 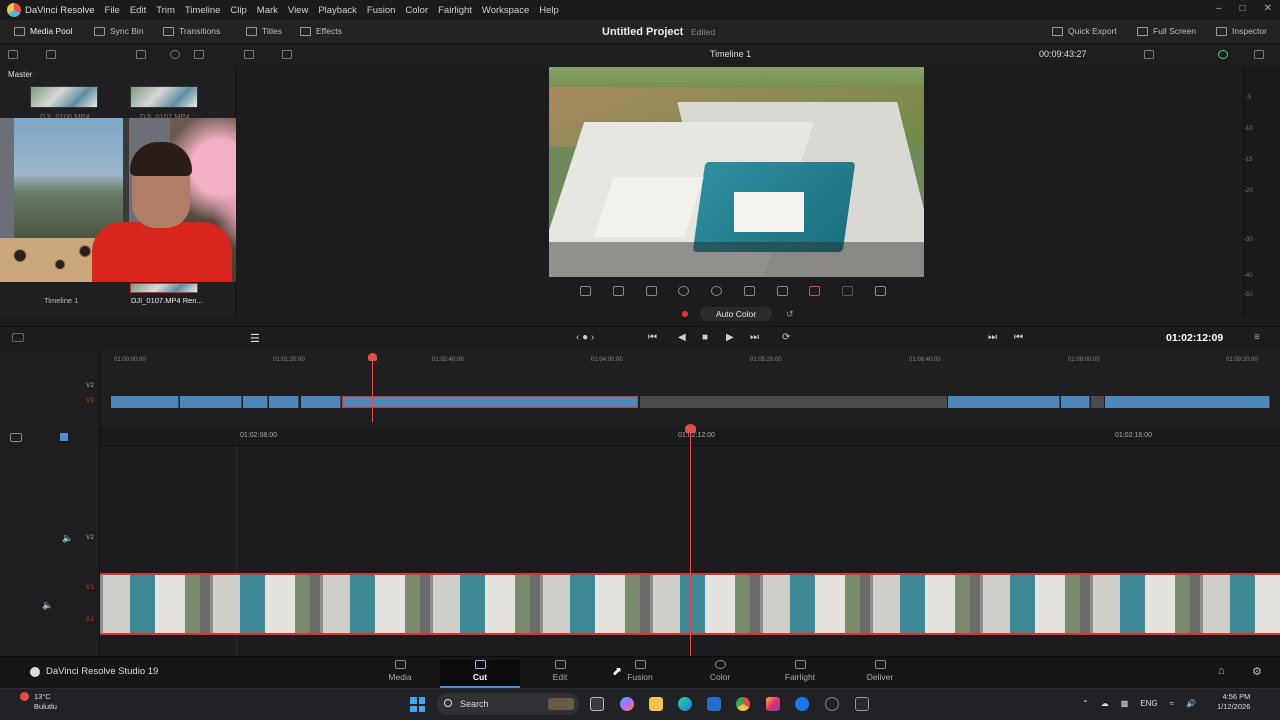 I want to click on auto-color-button: Auto Color, so click(x=736, y=314).